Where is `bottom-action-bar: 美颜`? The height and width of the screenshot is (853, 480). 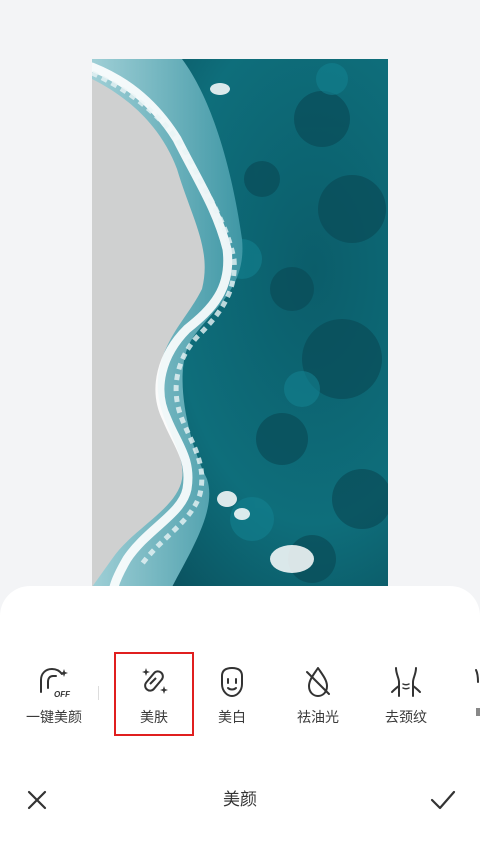 bottom-action-bar: 美颜 is located at coordinates (240, 801).